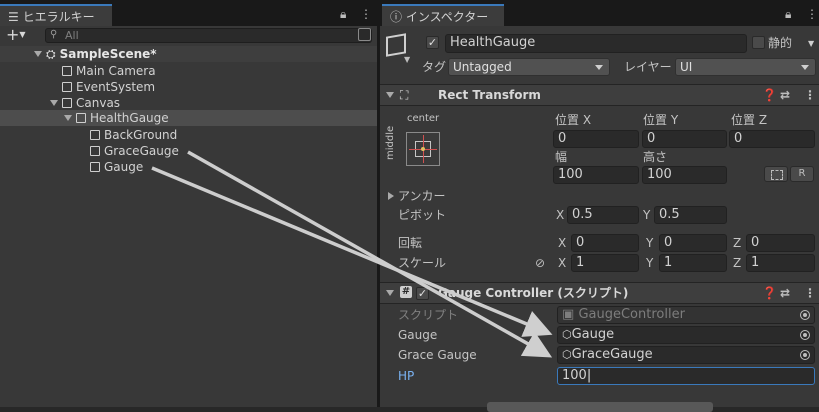 This screenshot has height=412, width=819. What do you see at coordinates (562, 243) in the screenshot?
I see `rot-x-label: X` at bounding box center [562, 243].